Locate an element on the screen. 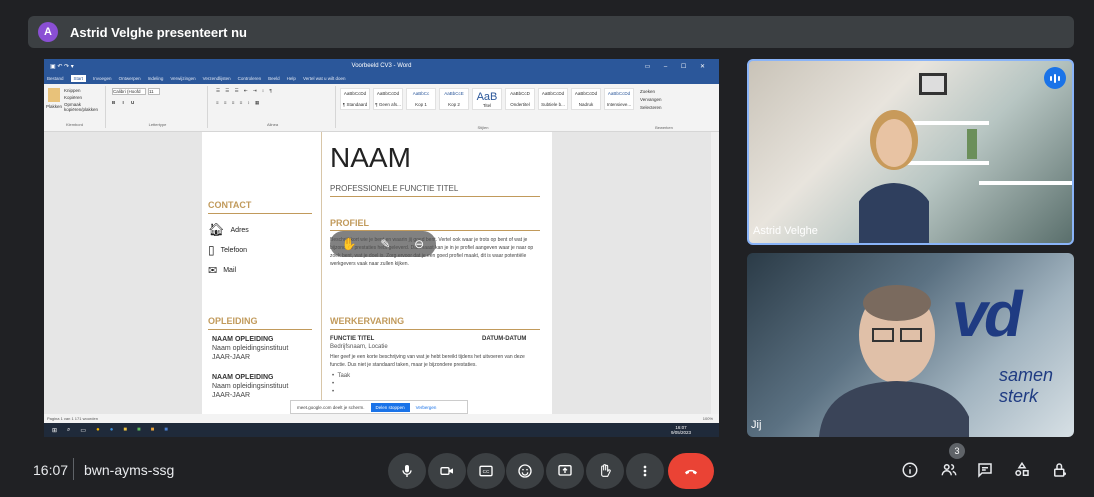 The width and height of the screenshot is (1094, 497). camera-button is located at coordinates (447, 471).